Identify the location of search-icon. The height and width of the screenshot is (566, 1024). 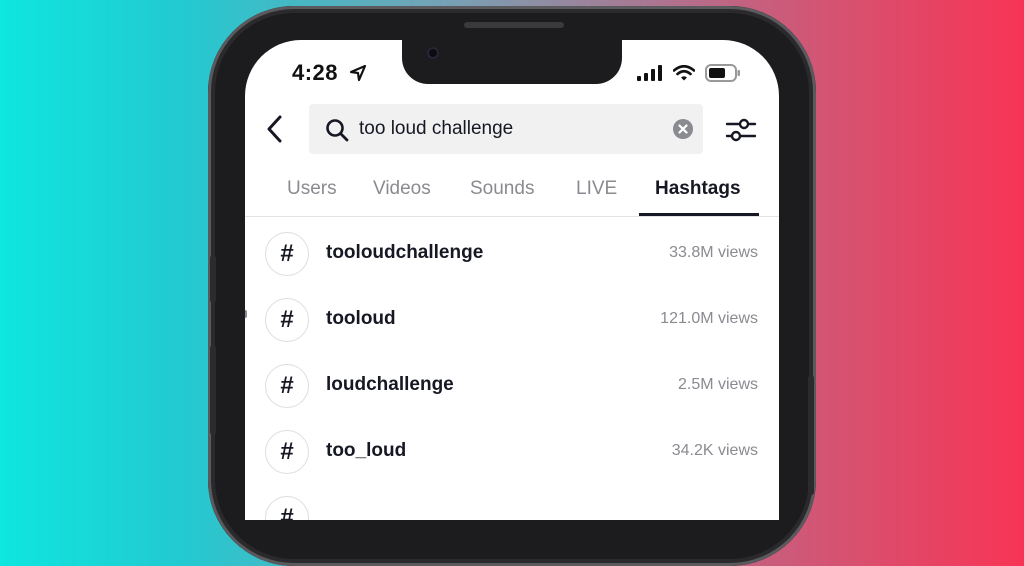
(337, 130).